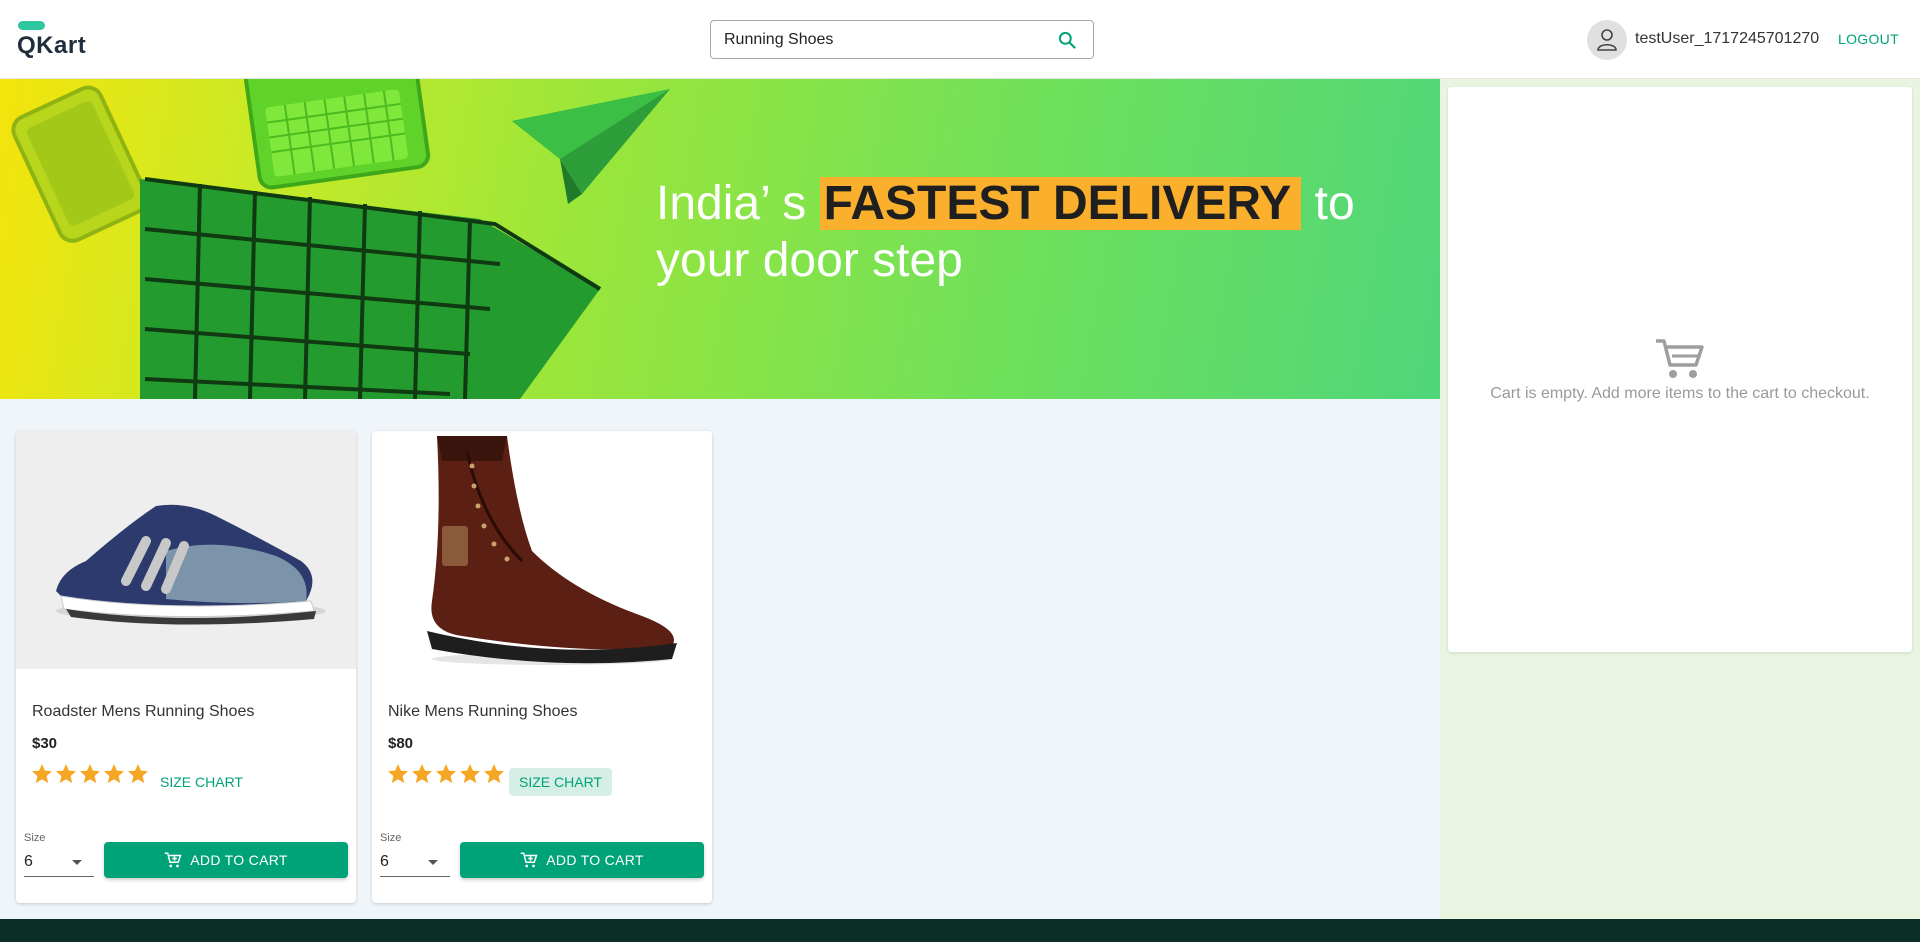  Describe the element at coordinates (1060, 203) in the screenshot. I see `hero-highlight: FASTEST DELIVERY` at that location.